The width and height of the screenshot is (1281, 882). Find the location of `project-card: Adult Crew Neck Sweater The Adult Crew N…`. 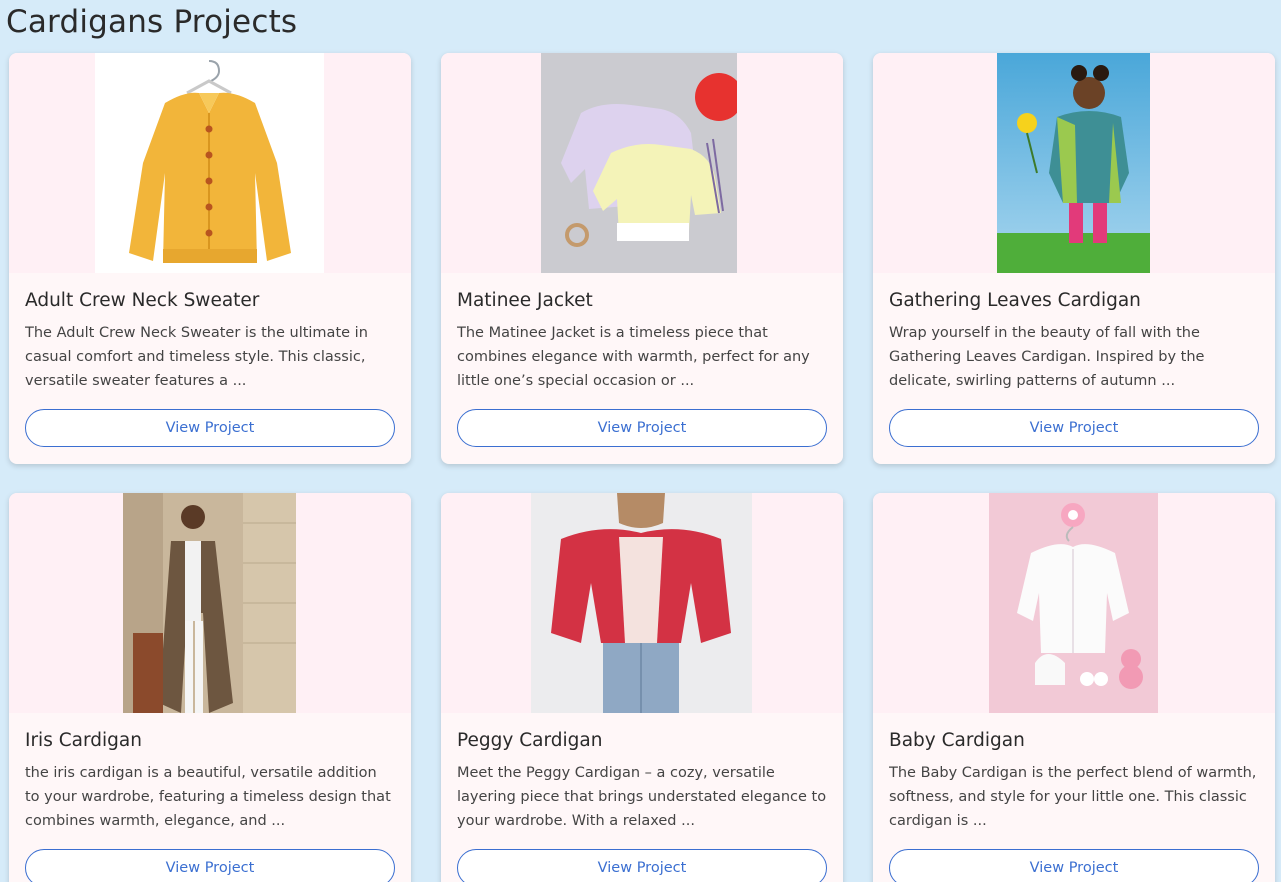

project-card: Adult Crew Neck Sweater The Adult Crew N… is located at coordinates (210, 258).